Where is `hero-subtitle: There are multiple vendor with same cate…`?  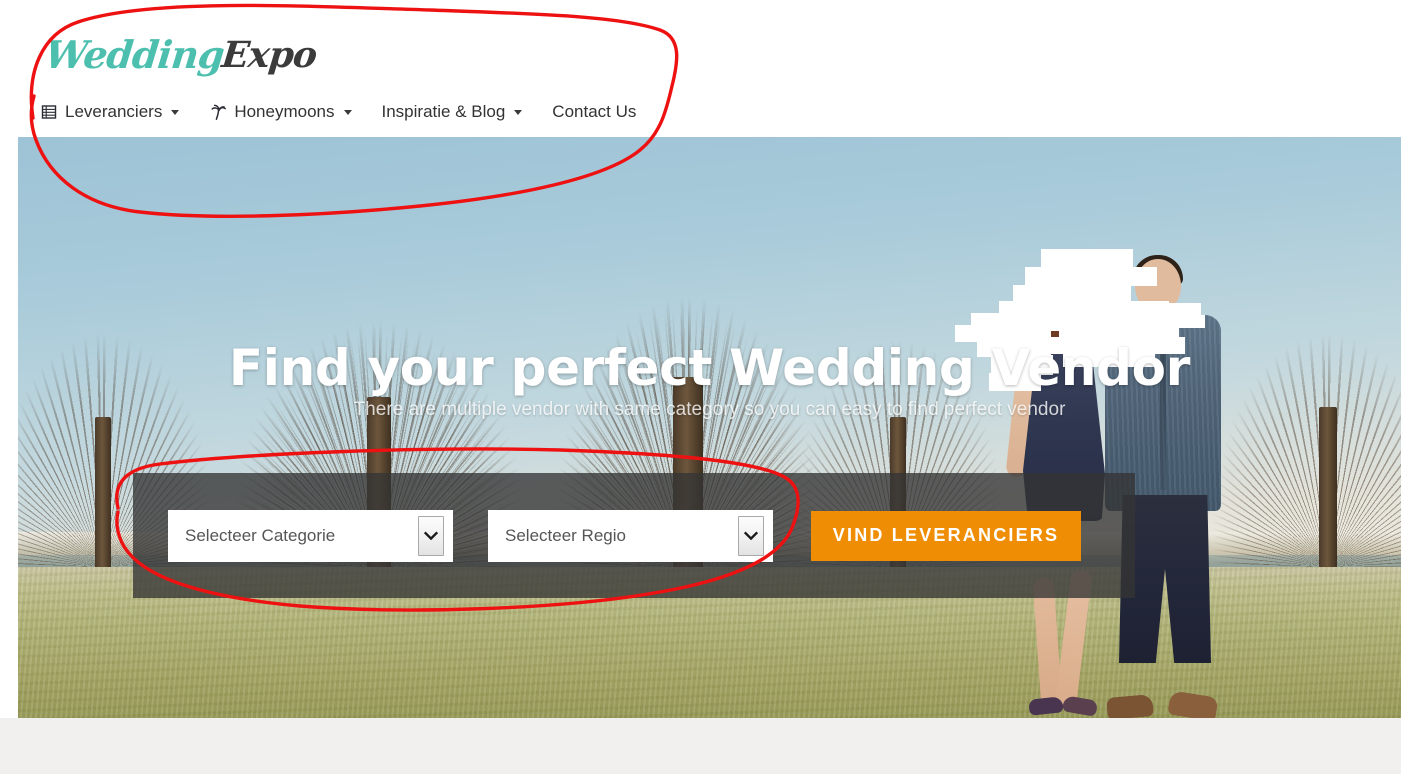 hero-subtitle: There are multiple vendor with same cate… is located at coordinates (709, 409).